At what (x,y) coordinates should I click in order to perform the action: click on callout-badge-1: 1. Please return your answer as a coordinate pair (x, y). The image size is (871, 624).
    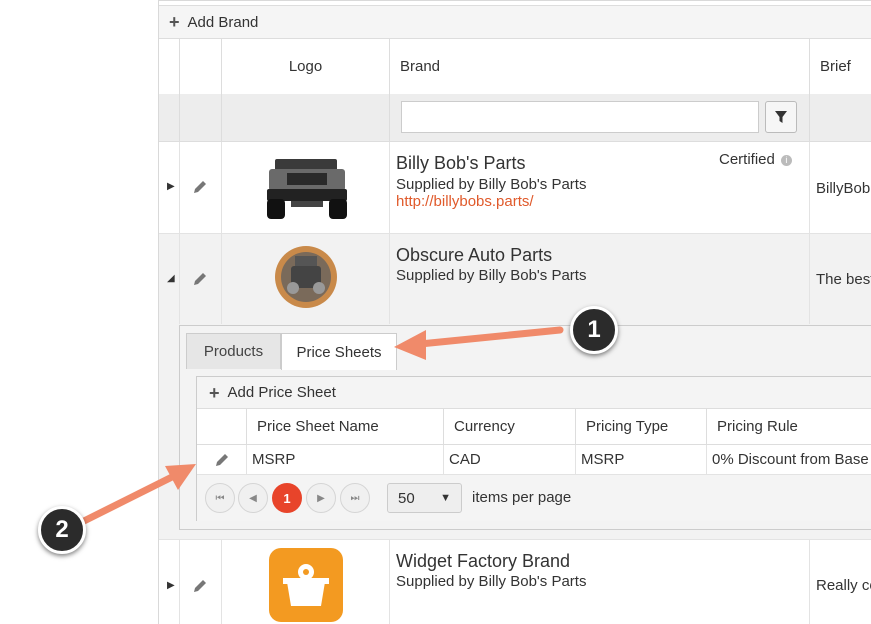
    Looking at the image, I should click on (594, 330).